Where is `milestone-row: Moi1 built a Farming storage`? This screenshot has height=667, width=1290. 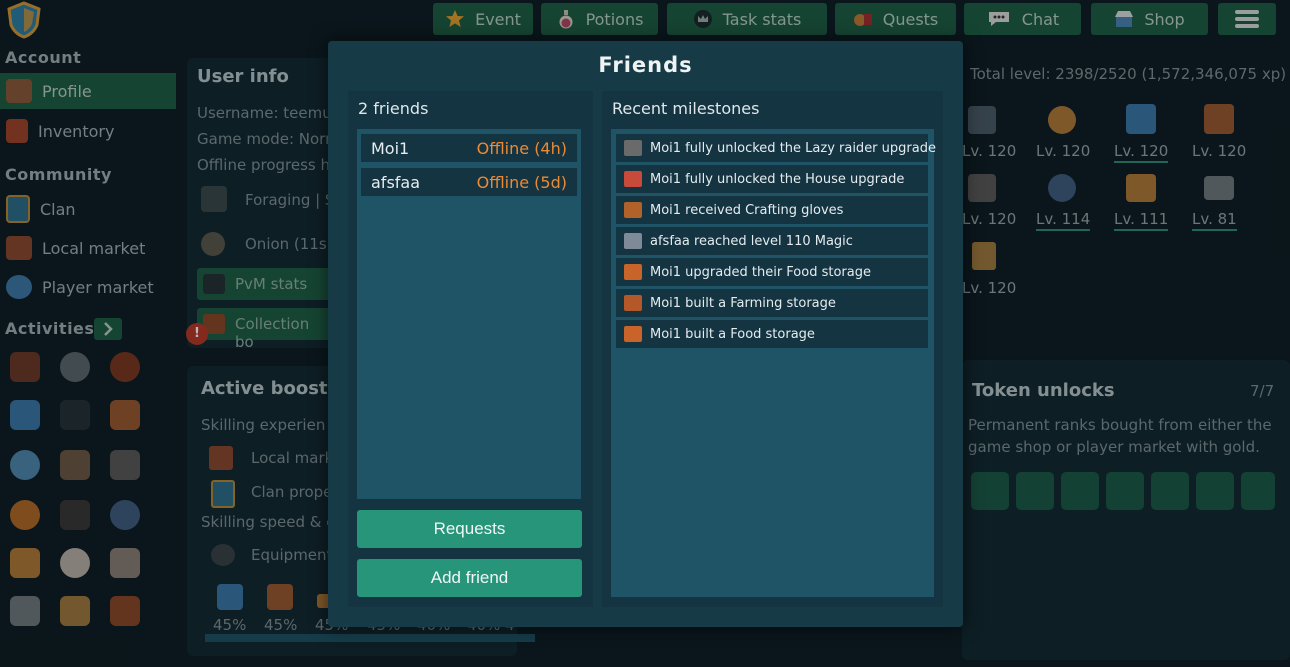
milestone-row: Moi1 built a Farming storage is located at coordinates (772, 303).